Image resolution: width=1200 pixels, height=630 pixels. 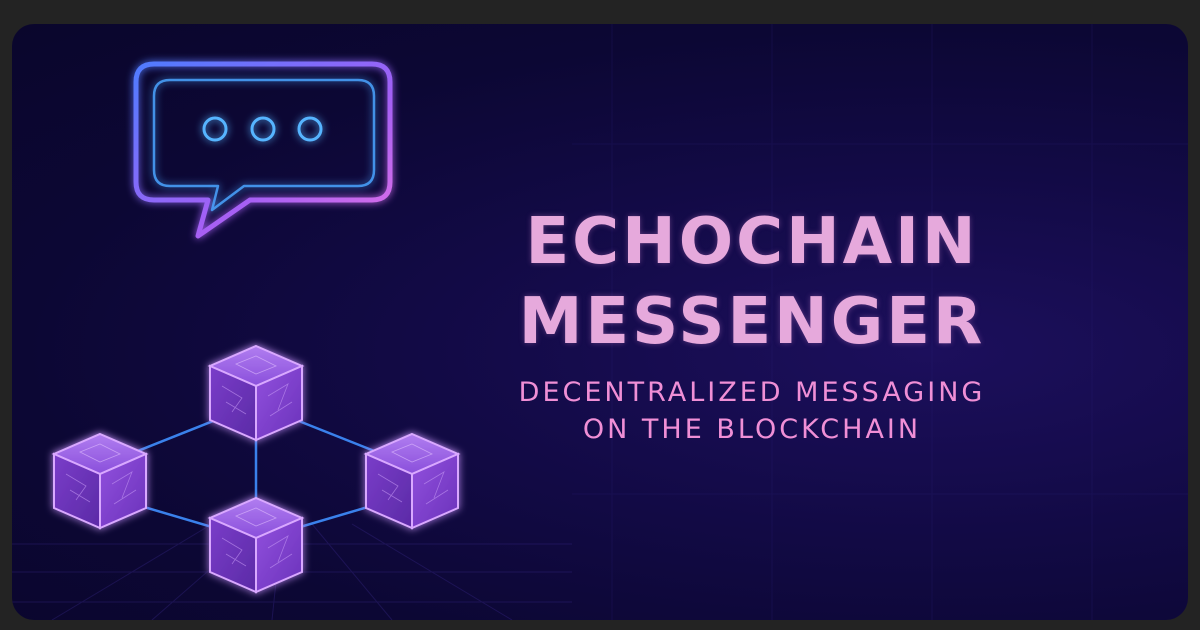 I want to click on title-line-1: ECHOCHAIN, so click(x=752, y=242).